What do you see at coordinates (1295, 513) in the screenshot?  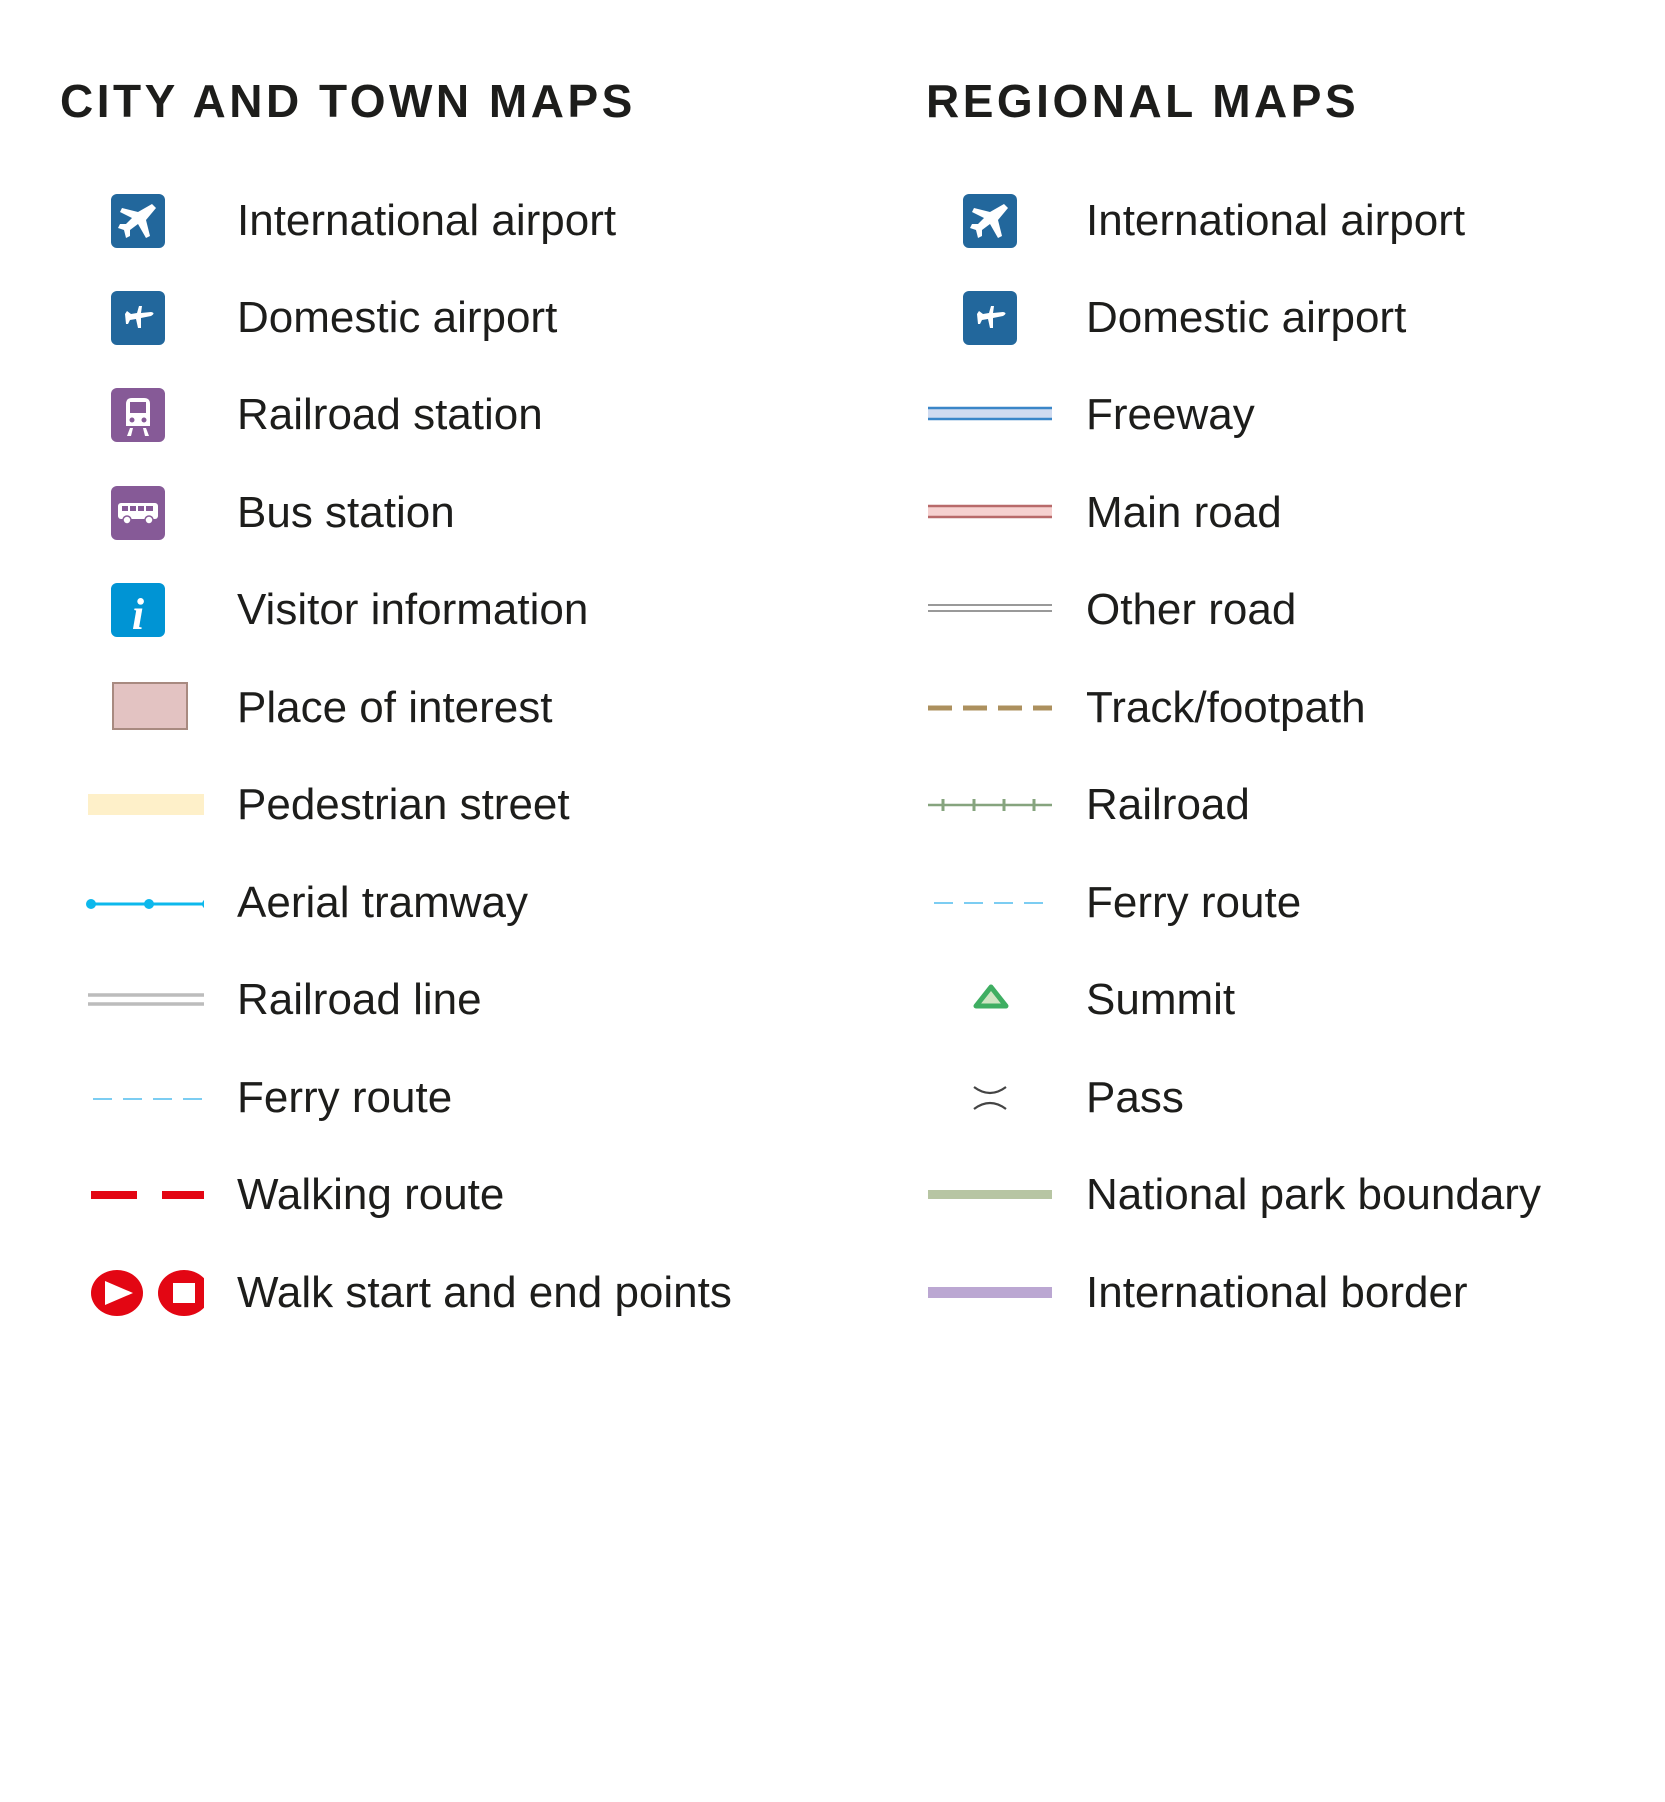 I see `legend-item: Main road` at bounding box center [1295, 513].